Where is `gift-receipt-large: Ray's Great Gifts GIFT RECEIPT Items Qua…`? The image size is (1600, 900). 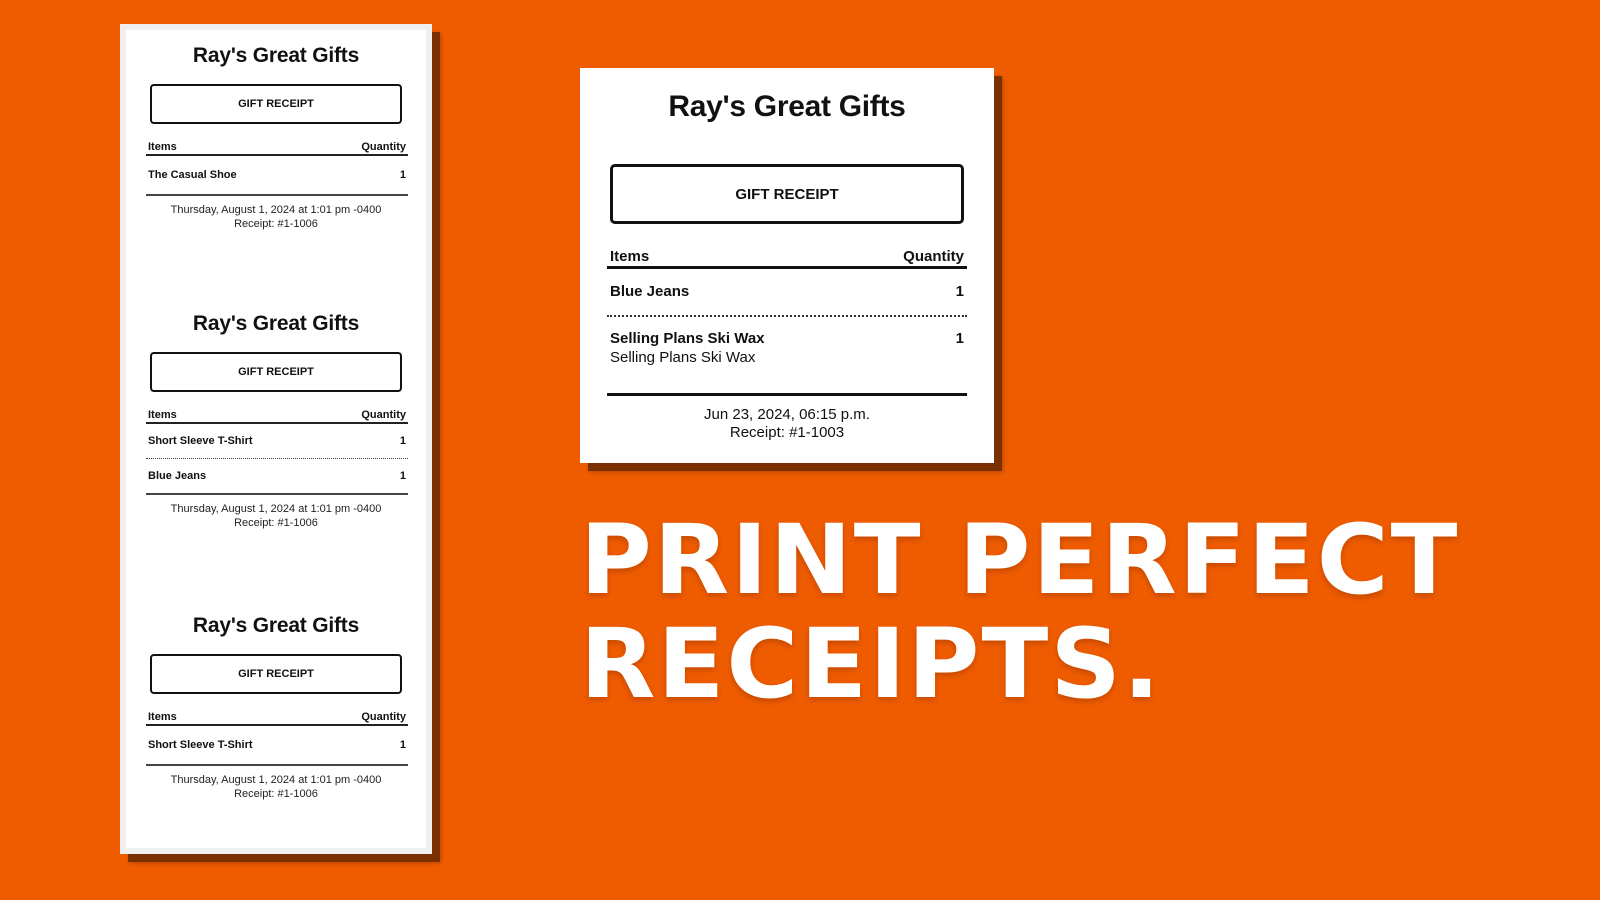
gift-receipt-large: Ray's Great Gifts GIFT RECEIPT Items Qua… is located at coordinates (787, 265).